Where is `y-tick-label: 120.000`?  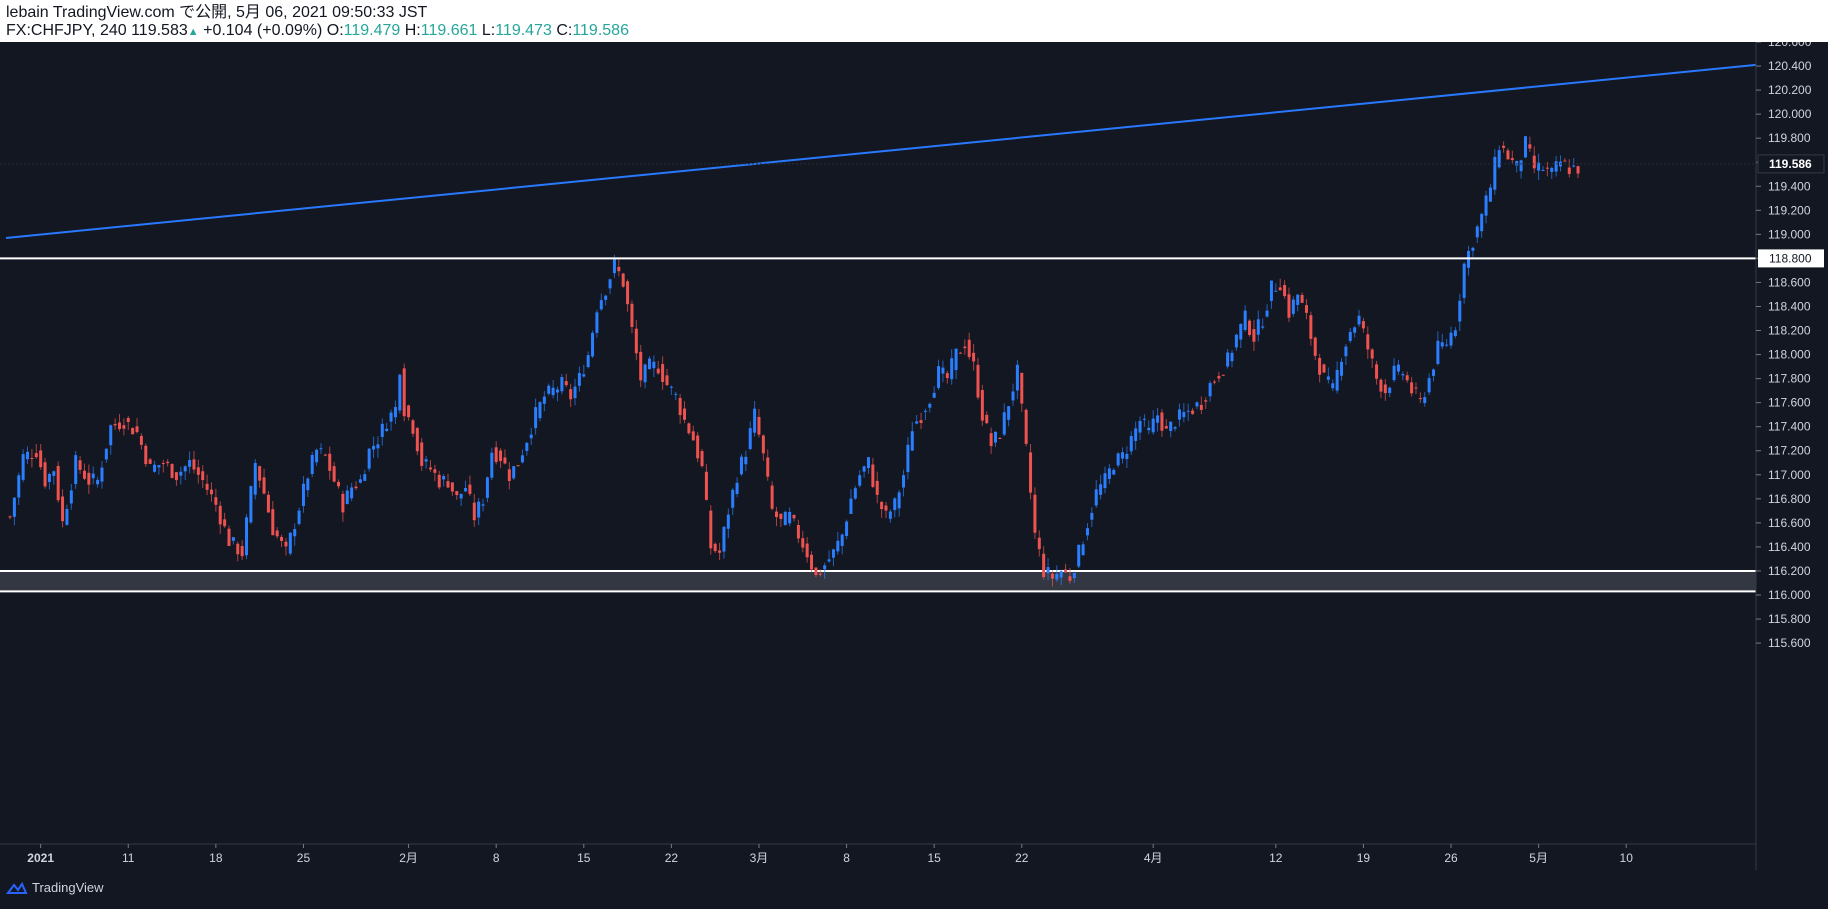 y-tick-label: 120.000 is located at coordinates (1790, 114).